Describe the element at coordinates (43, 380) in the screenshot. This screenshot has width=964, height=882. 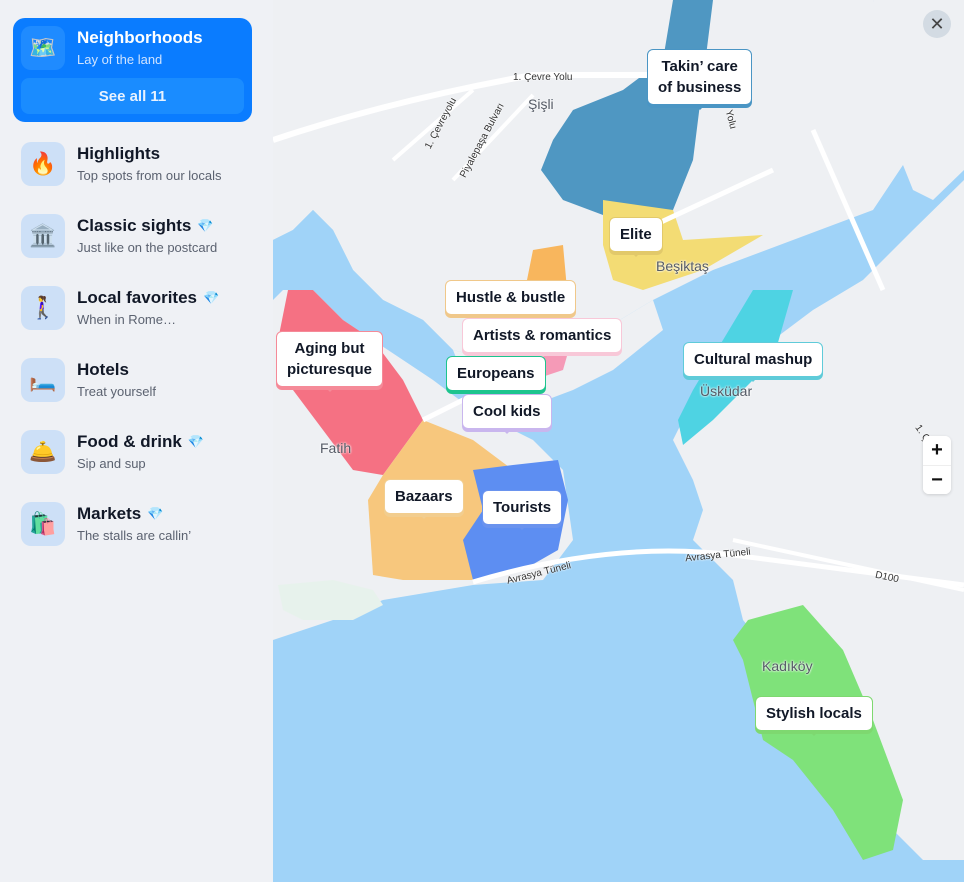
I see `bed-icon: 🛏️` at that location.